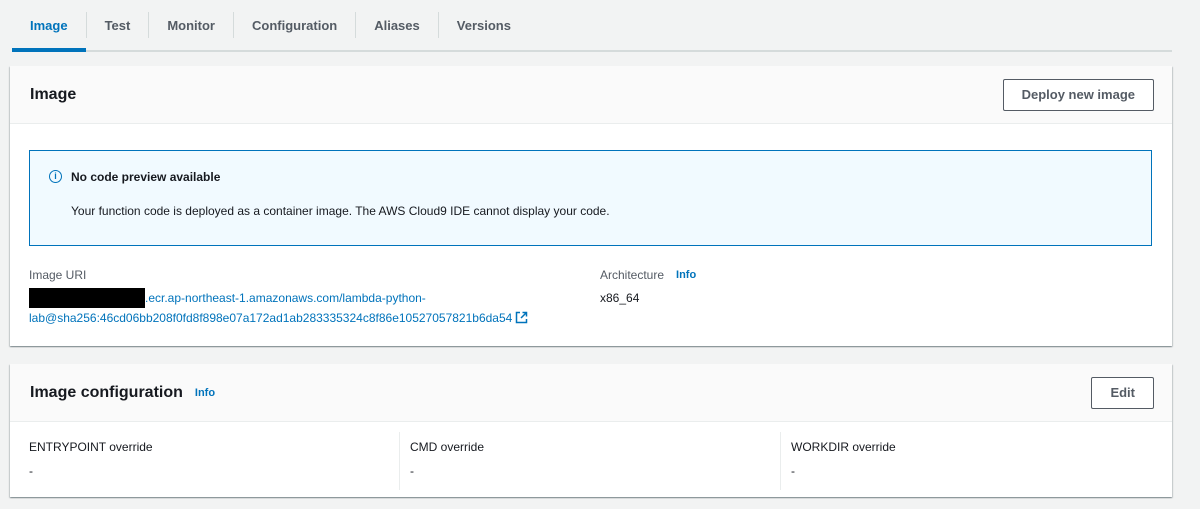 This screenshot has width=1200, height=509. Describe the element at coordinates (648, 286) in the screenshot. I see `architecture-section: Architecture Info x86_64` at that location.